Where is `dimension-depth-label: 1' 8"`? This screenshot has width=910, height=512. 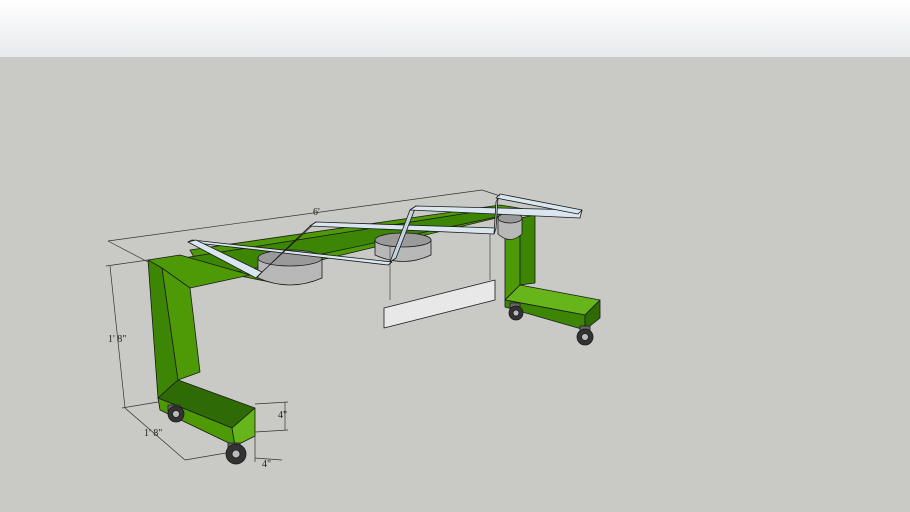 dimension-depth-label: 1' 8" is located at coordinates (153, 433).